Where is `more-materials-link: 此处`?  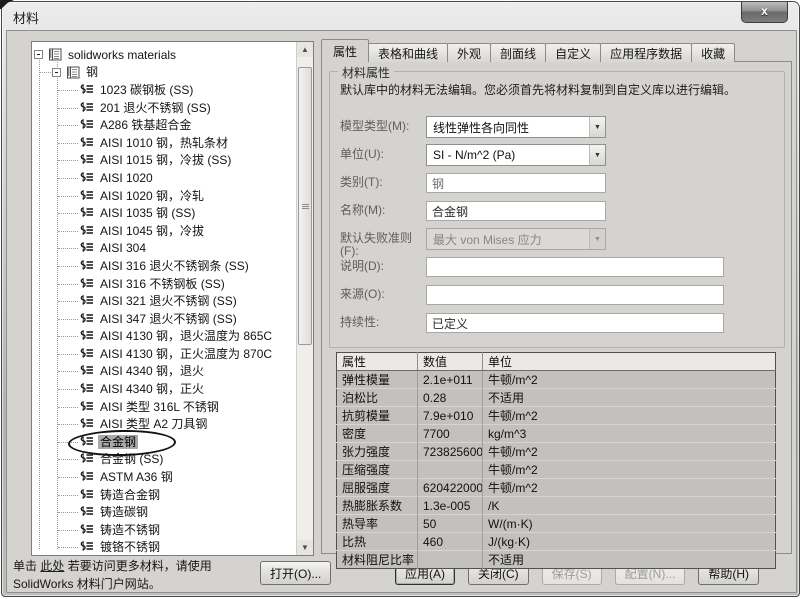
more-materials-link: 此处 is located at coordinates (52, 566).